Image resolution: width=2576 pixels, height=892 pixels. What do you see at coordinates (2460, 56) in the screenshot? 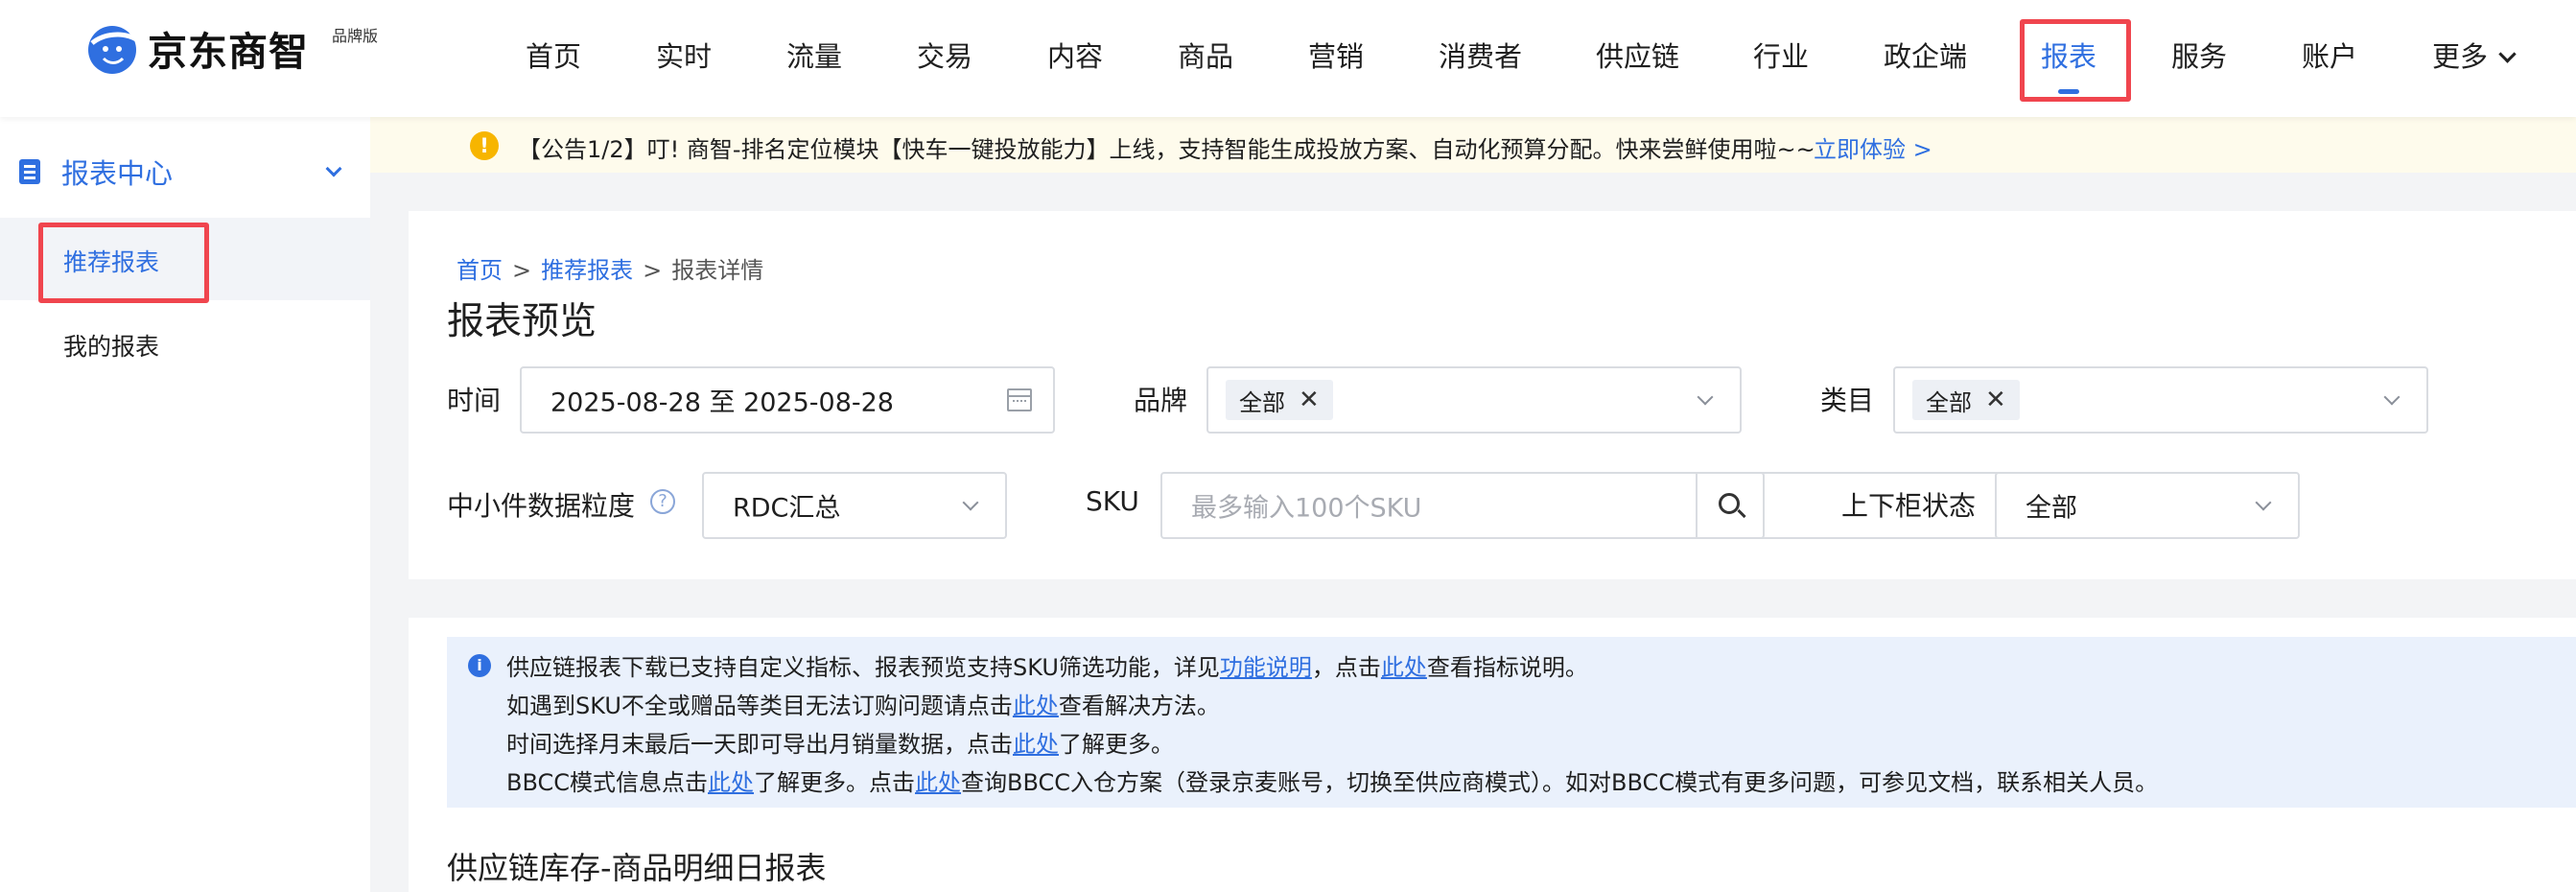
I see `nav-more-label: 更多` at bounding box center [2460, 56].